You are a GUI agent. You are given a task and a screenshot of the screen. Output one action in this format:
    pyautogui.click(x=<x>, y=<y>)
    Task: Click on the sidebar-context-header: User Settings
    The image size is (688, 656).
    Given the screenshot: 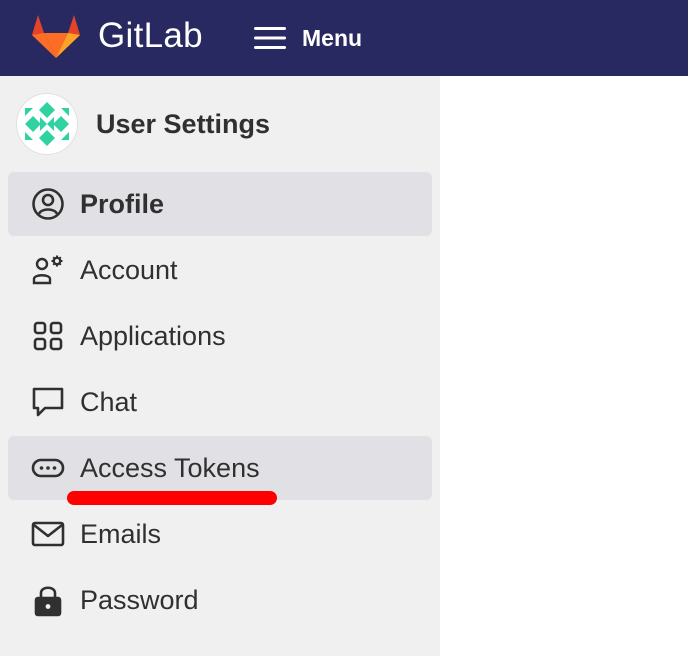 What is the action you would take?
    pyautogui.click(x=143, y=124)
    